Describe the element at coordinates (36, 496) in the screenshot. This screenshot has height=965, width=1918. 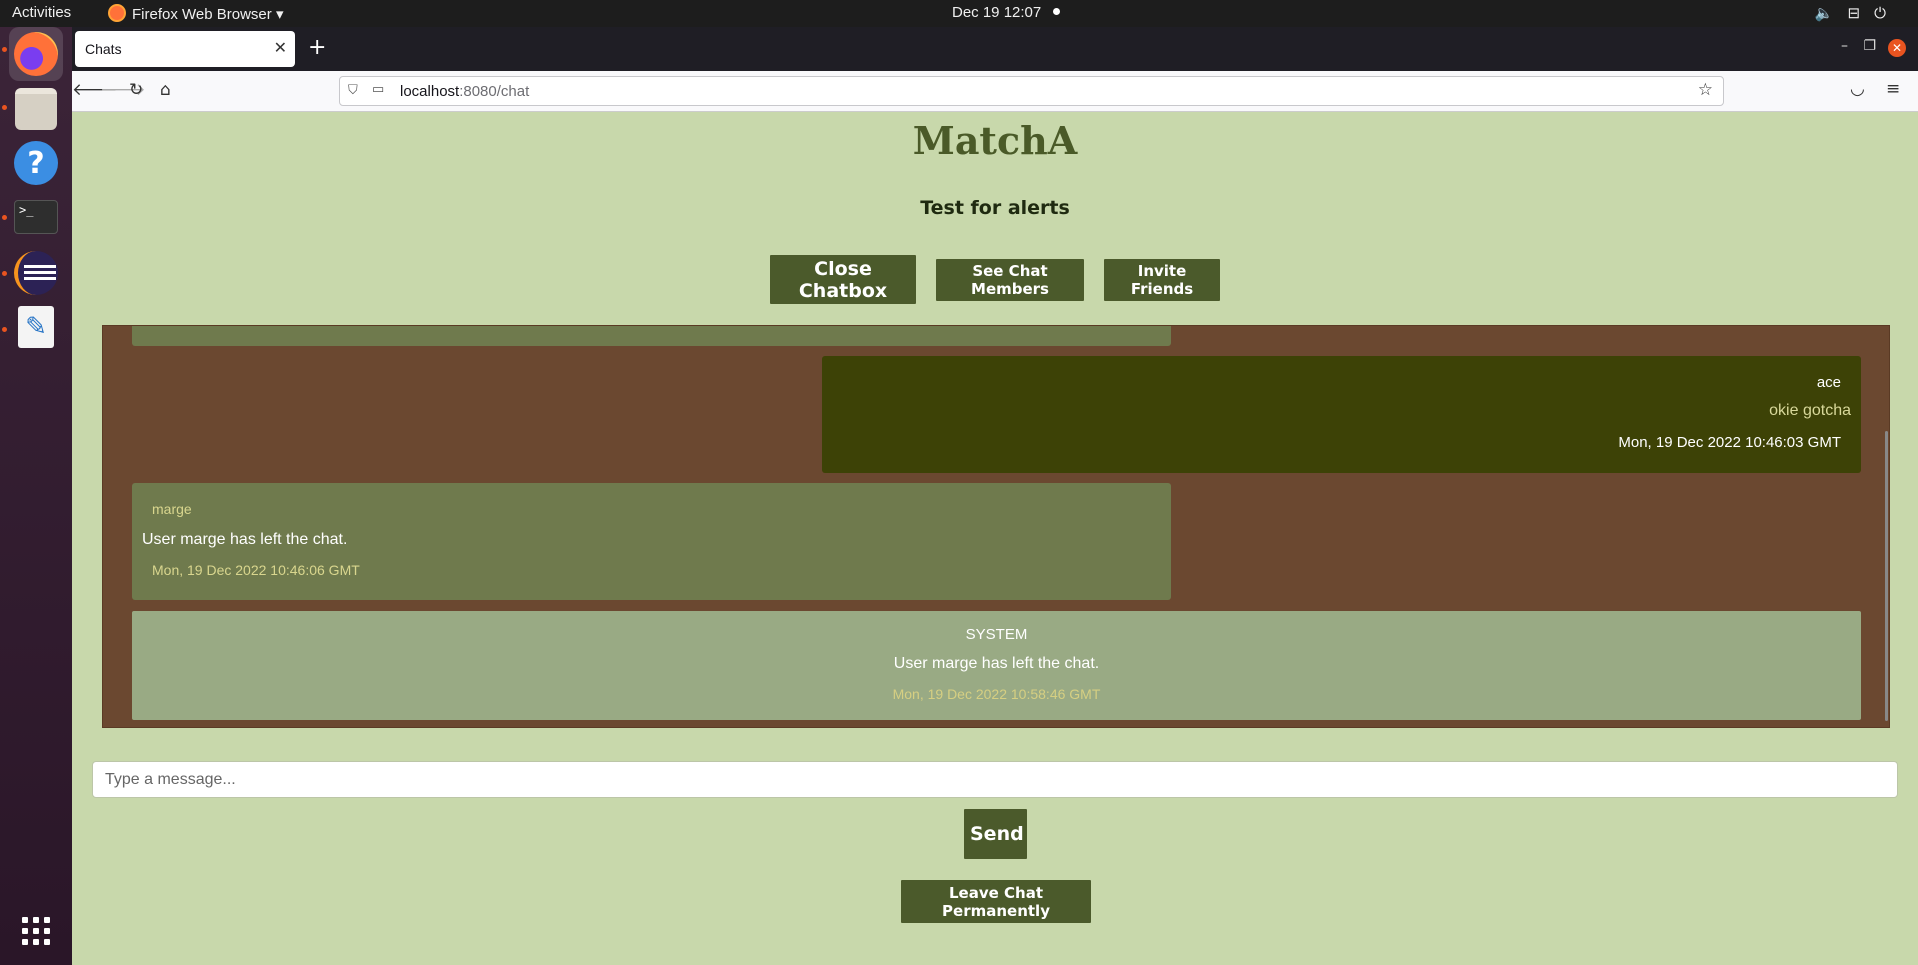
I see `dock: ? >_ ✎` at that location.